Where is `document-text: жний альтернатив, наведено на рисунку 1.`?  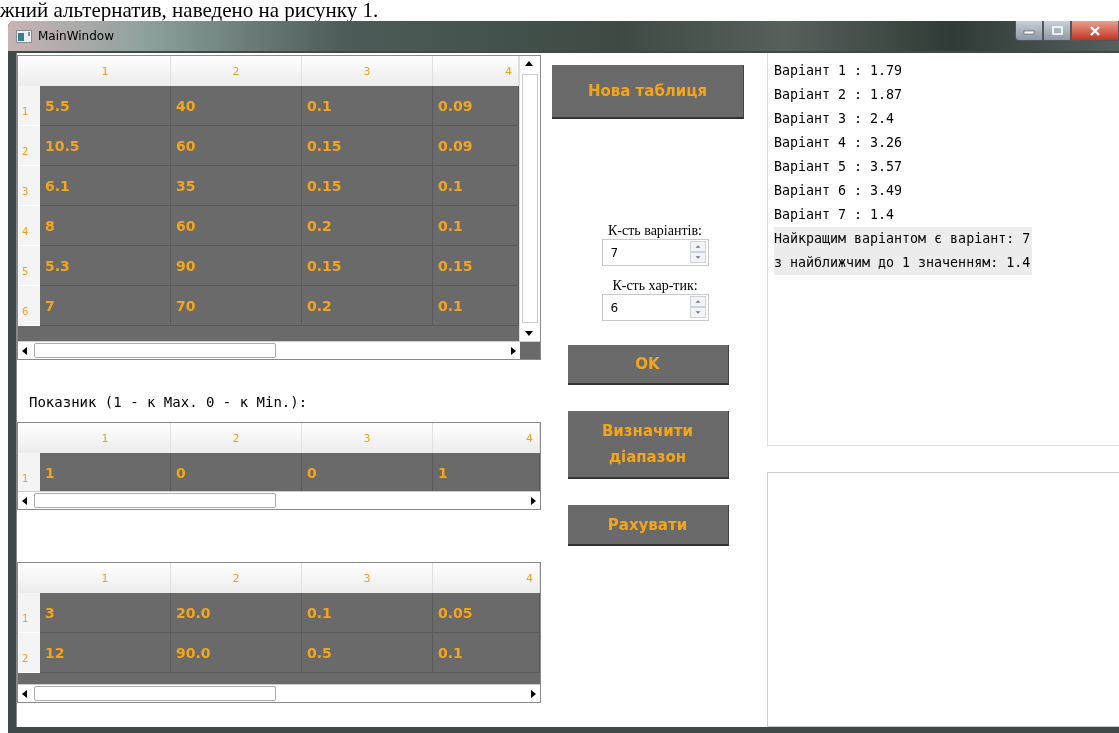 document-text: жний альтернатив, наведено на рисунку 1. is located at coordinates (190, 10).